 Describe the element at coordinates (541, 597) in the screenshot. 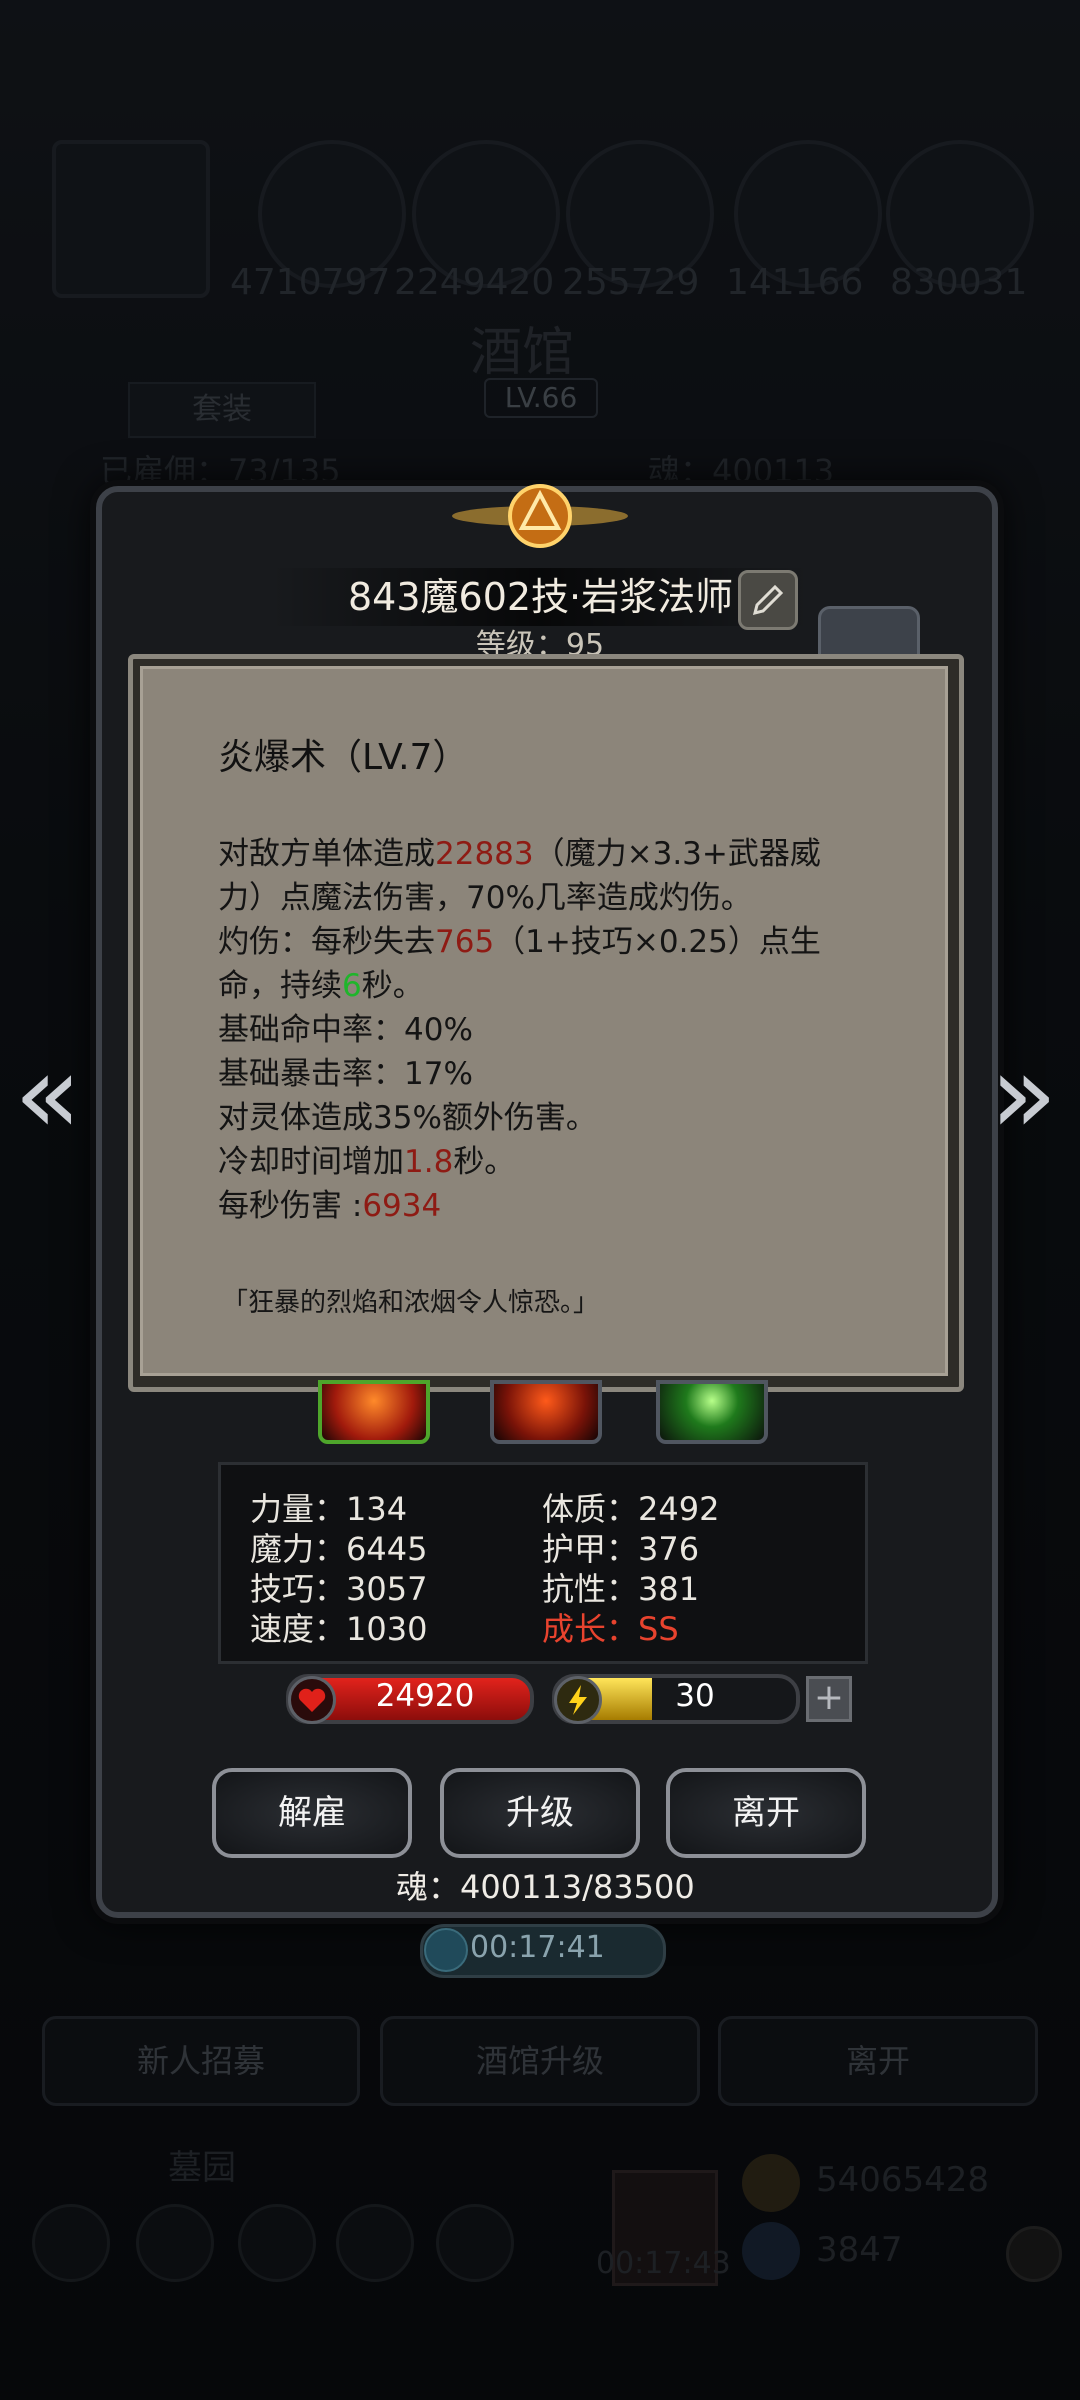

I see `hero-name: 843魔602技·岩浆法师` at that location.